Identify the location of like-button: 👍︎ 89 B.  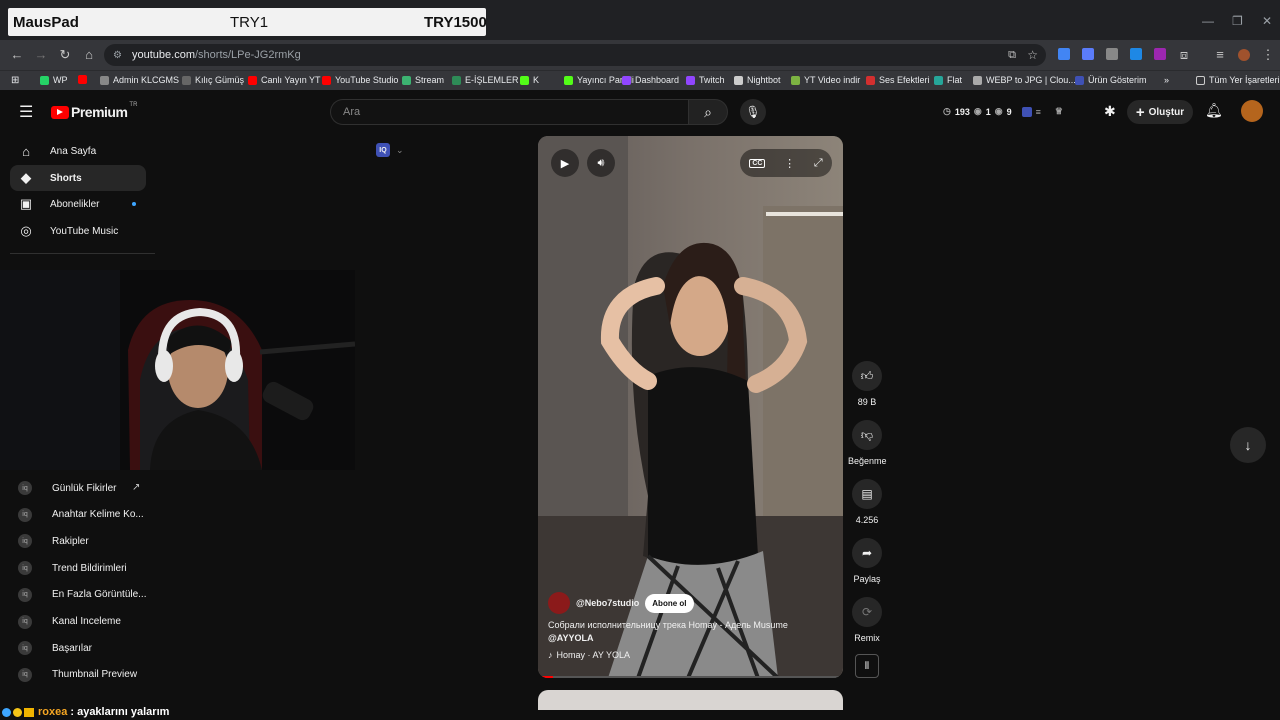
(867, 384).